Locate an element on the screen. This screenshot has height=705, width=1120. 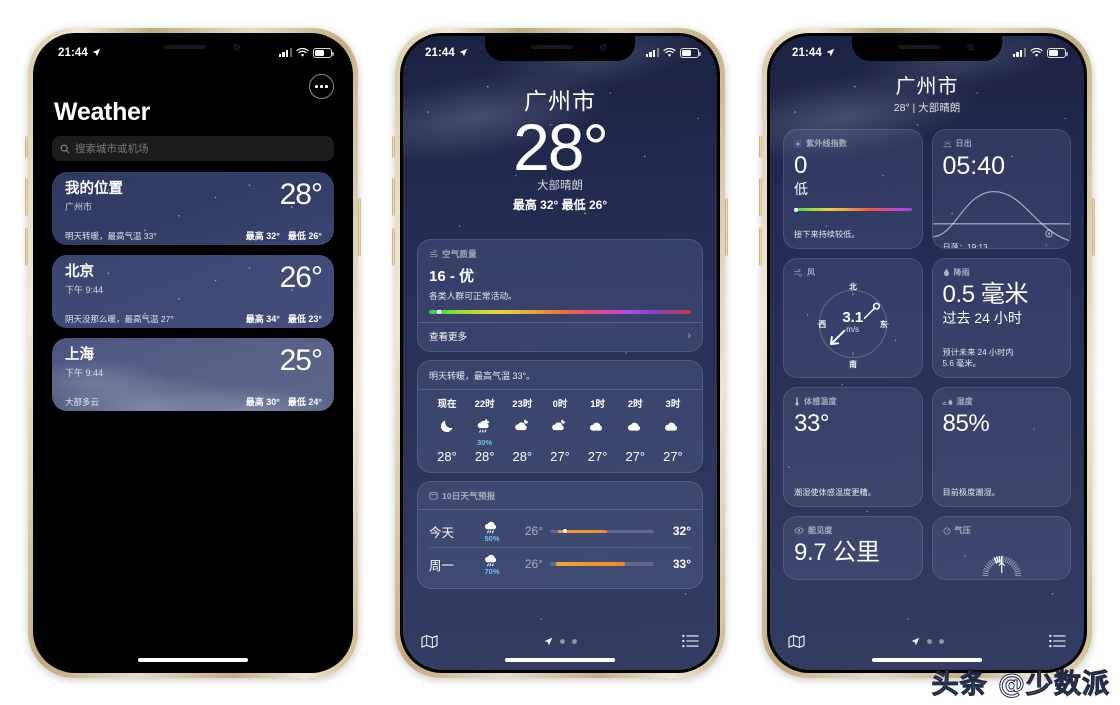
rain-cloud-icon: 70% is located at coordinates (492, 564).